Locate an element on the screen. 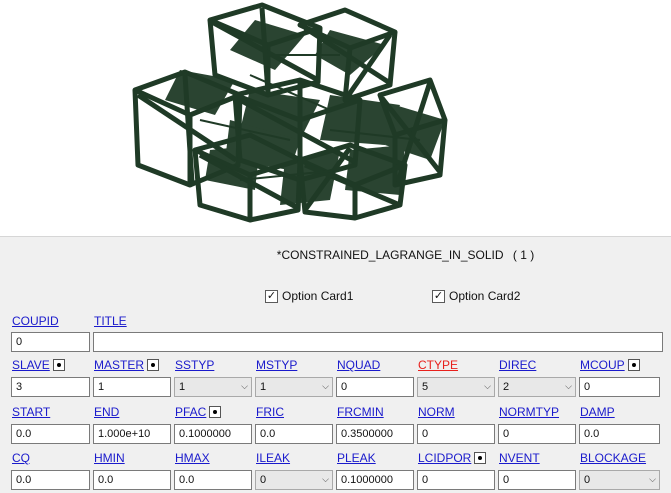 This screenshot has height=493, width=671. hmin-input: 0.0 is located at coordinates (132, 480).